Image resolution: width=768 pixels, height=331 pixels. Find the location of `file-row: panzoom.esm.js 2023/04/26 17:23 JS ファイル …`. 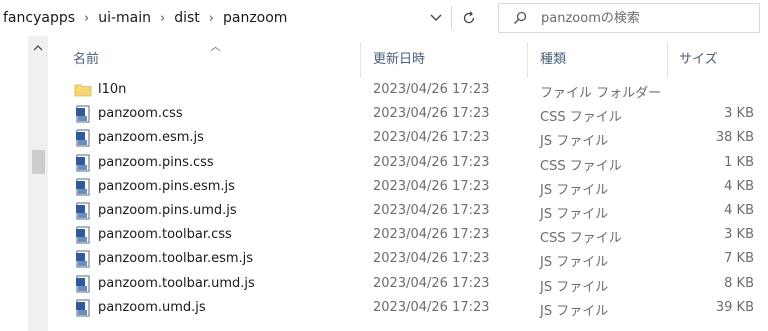

file-row: panzoom.esm.js 2023/04/26 17:23 JS ファイル … is located at coordinates (414, 138).